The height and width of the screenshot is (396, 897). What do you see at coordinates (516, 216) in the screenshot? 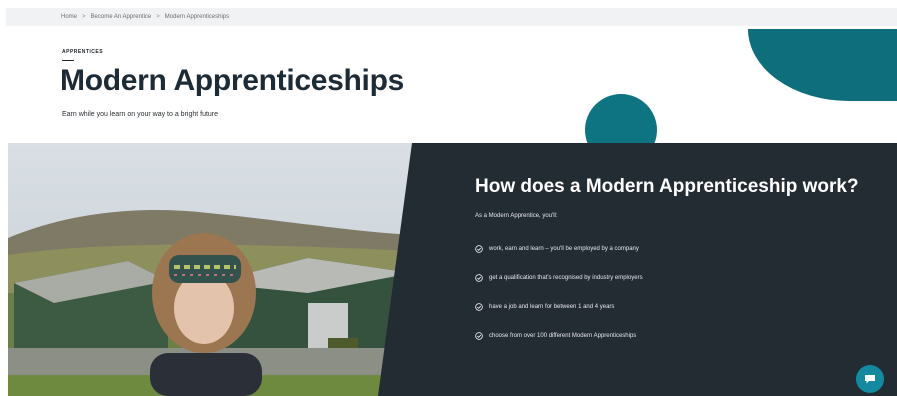
I see `info-panel-intro: As a Modern Apprentice, you'll:` at bounding box center [516, 216].